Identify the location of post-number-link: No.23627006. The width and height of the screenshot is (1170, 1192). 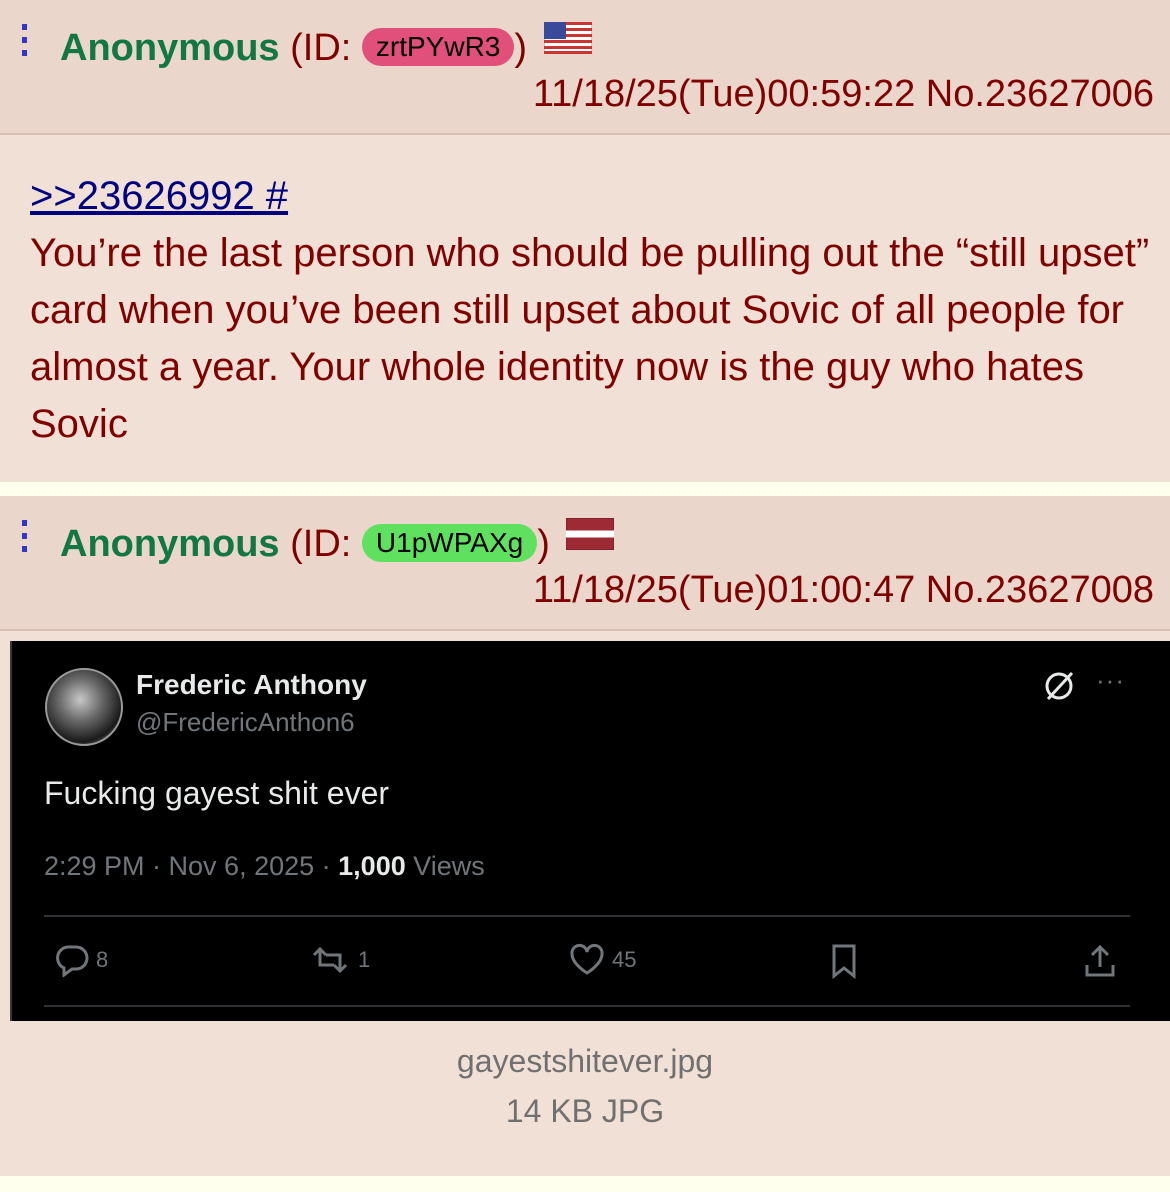
(1040, 94).